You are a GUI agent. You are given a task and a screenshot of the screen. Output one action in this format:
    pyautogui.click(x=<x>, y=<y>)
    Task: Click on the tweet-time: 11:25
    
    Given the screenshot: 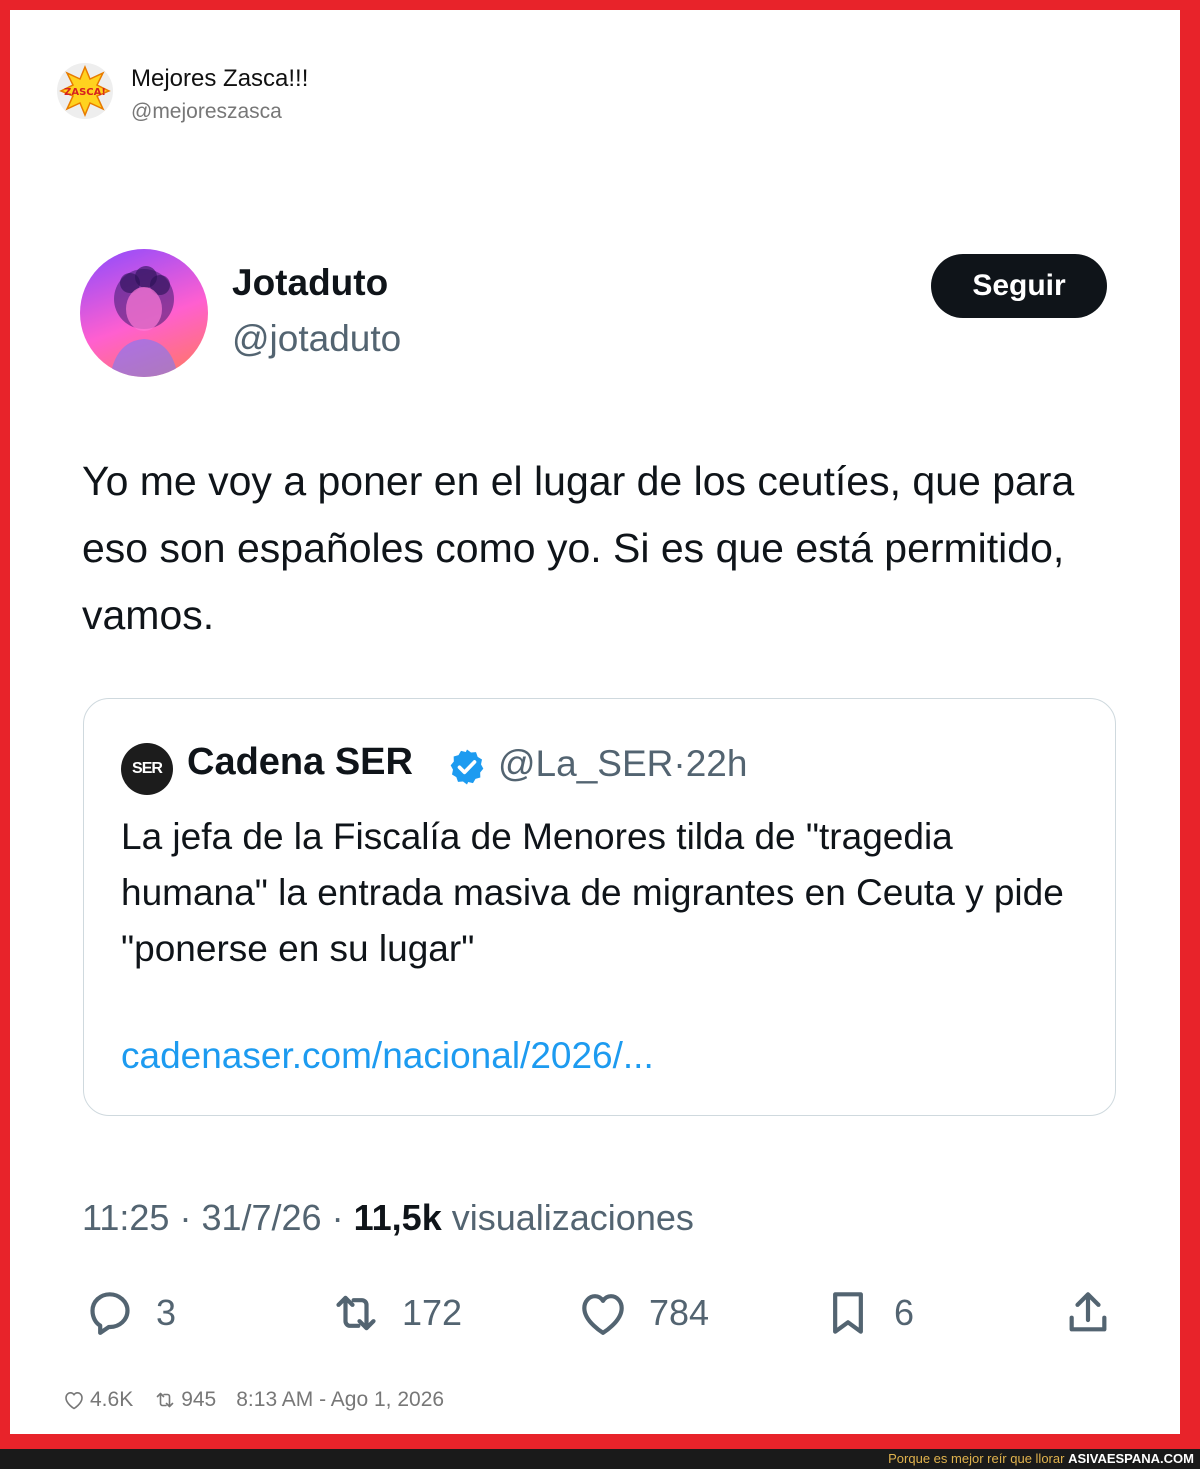 What is the action you would take?
    pyautogui.click(x=125, y=1217)
    